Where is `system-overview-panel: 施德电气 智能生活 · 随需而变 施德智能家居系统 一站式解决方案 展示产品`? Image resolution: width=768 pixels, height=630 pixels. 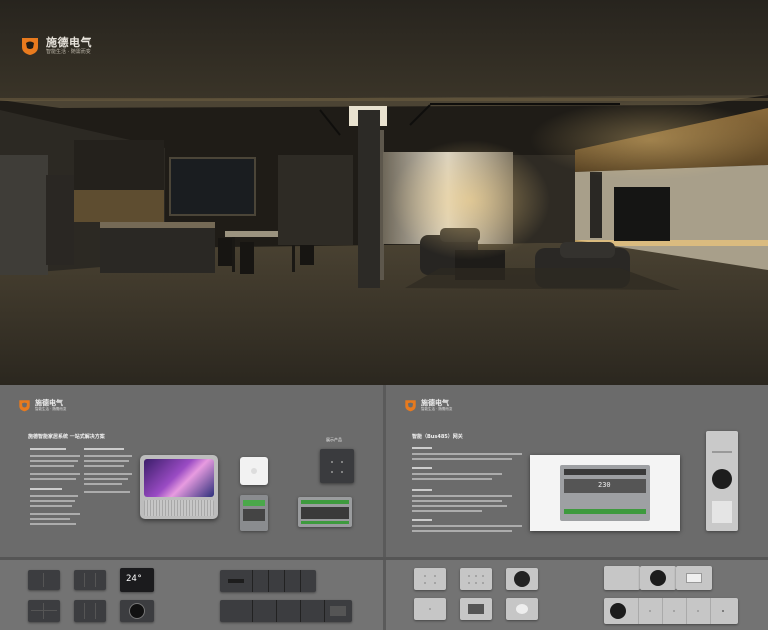
system-overview-panel: 施德电气 智能生活 · 随需而变 施德智能家居系统 一站式解决方案 展示产品 is located at coordinates (191, 471).